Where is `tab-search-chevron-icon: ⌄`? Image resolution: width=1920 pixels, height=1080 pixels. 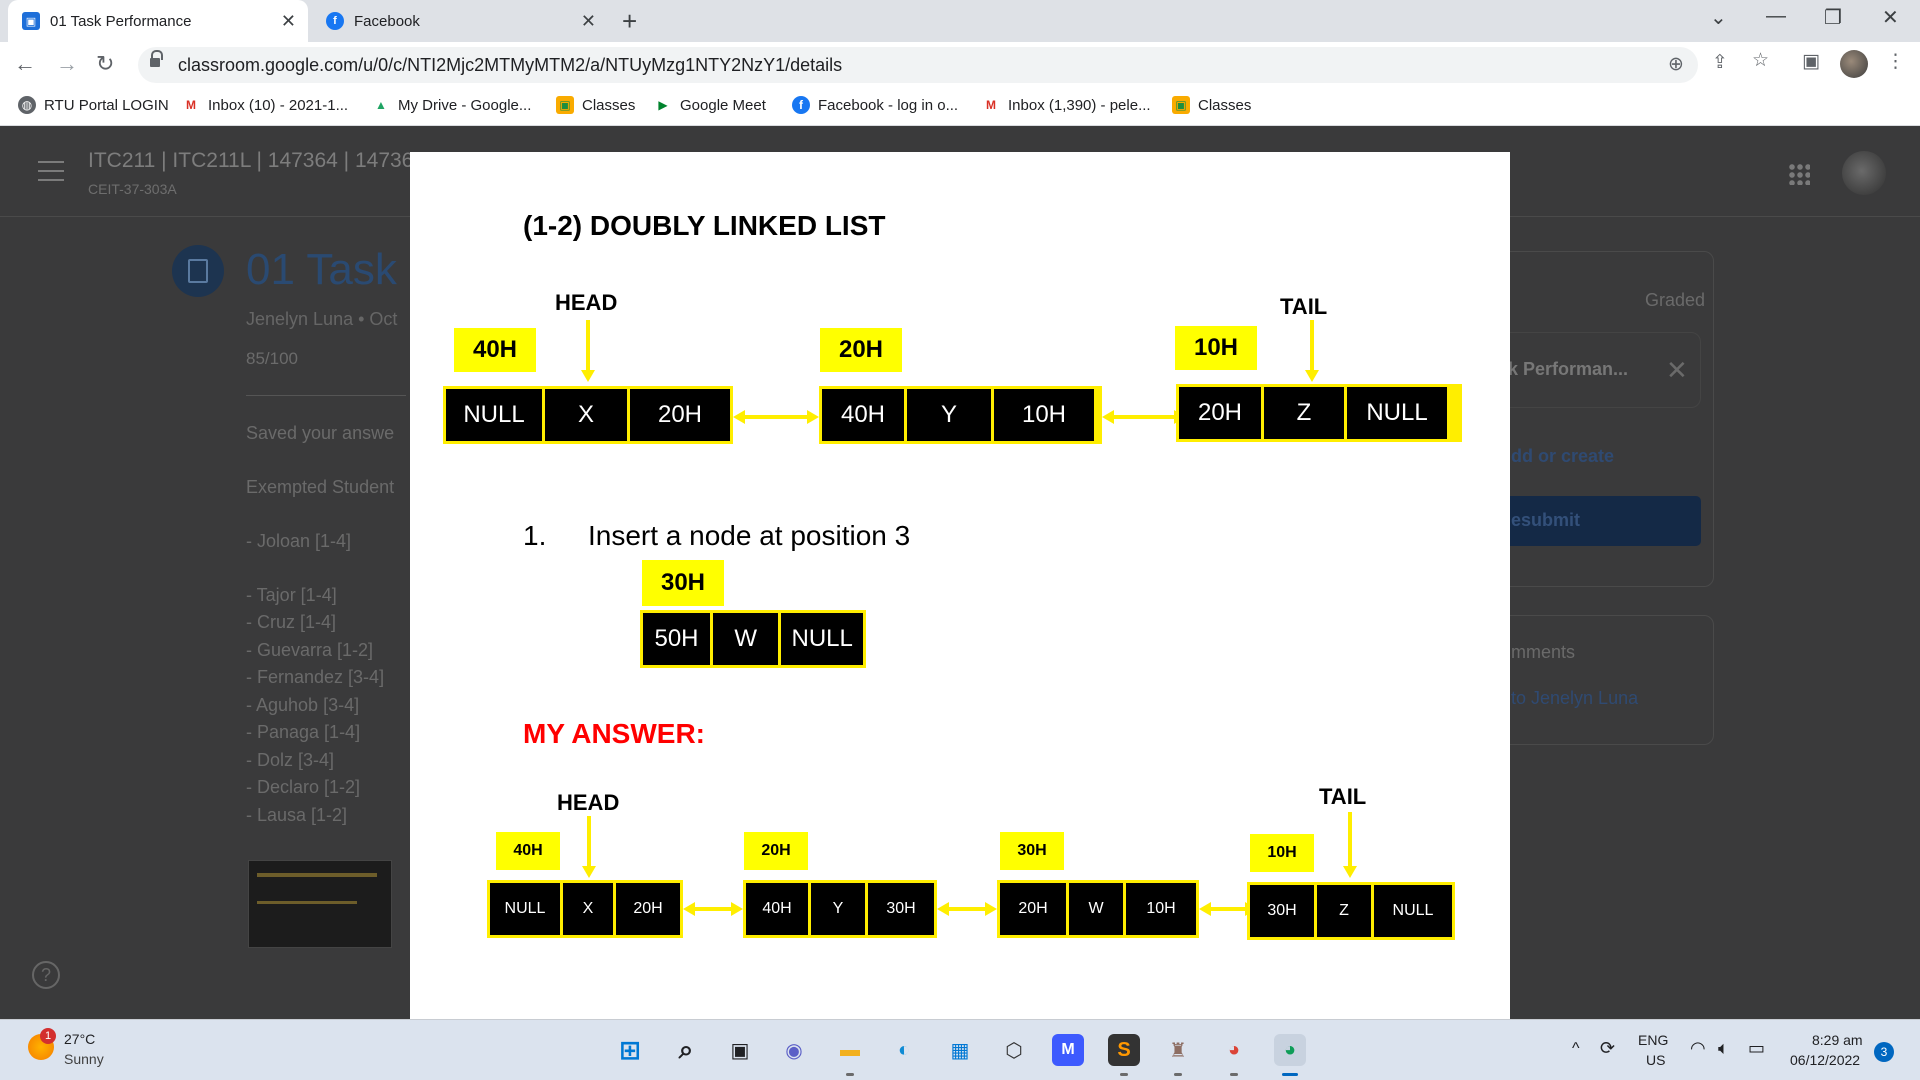 tab-search-chevron-icon: ⌄ is located at coordinates (1718, 17).